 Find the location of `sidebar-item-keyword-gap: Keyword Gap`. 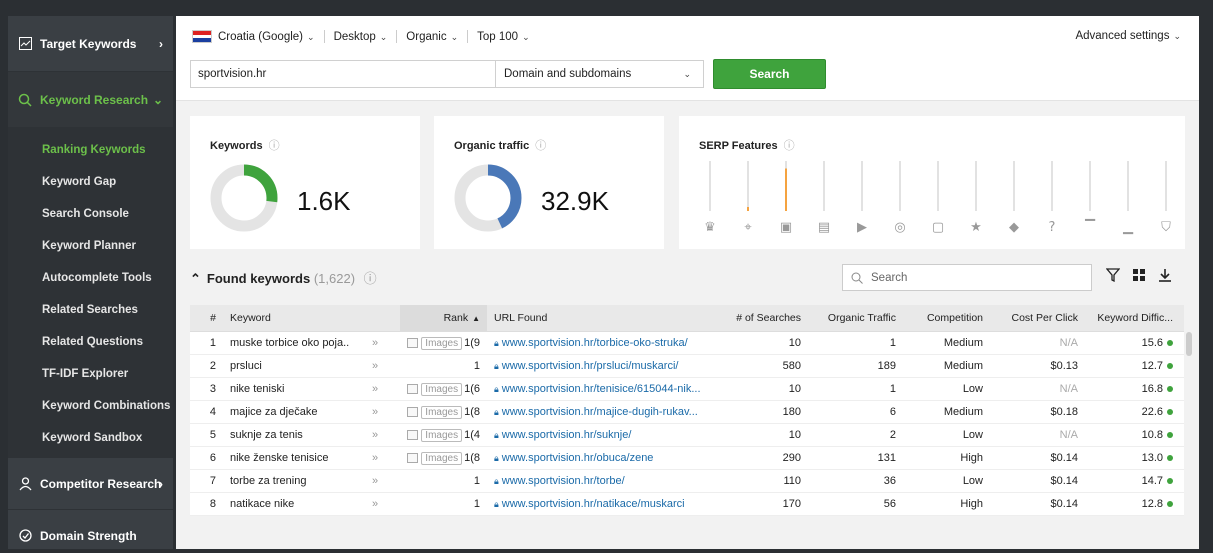

sidebar-item-keyword-gap: Keyword Gap is located at coordinates (90, 182).